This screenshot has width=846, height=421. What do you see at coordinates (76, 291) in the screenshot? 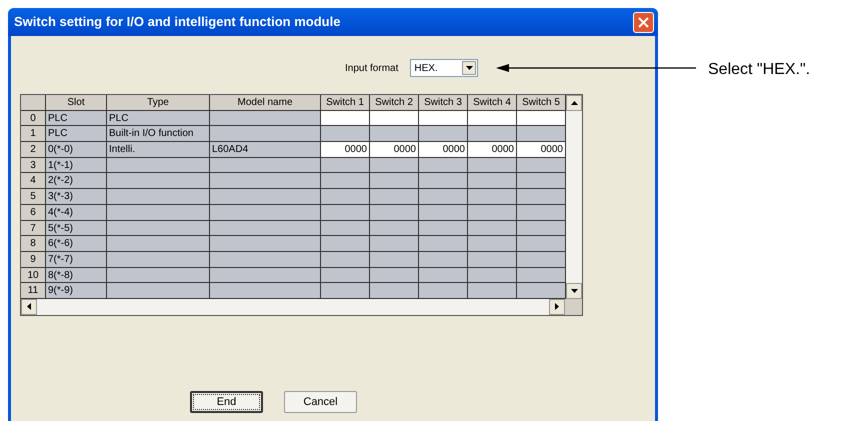
I see `slot-cell: 9(*-9)` at bounding box center [76, 291].